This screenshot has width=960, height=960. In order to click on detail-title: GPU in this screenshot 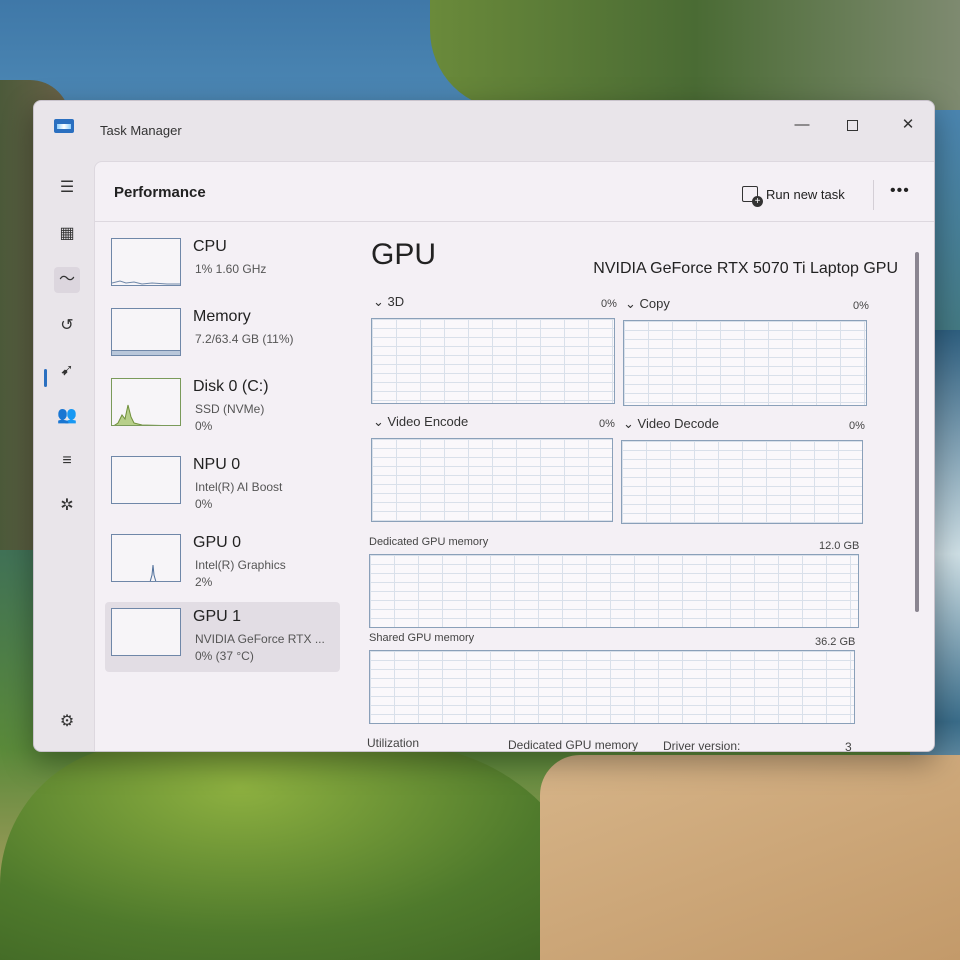, I will do `click(404, 254)`.